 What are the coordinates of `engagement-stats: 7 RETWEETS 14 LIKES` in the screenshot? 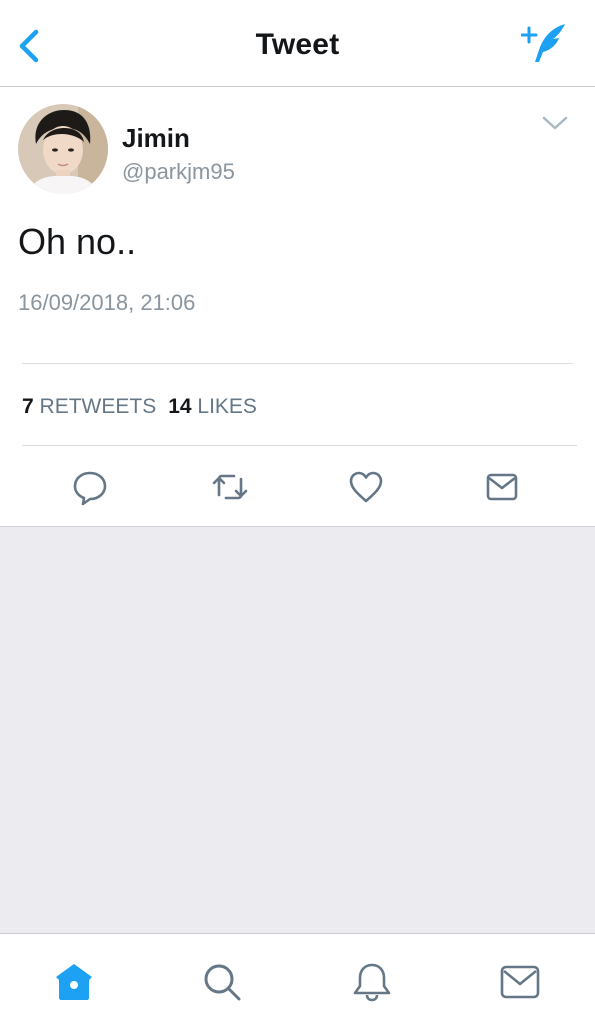 It's located at (139, 407).